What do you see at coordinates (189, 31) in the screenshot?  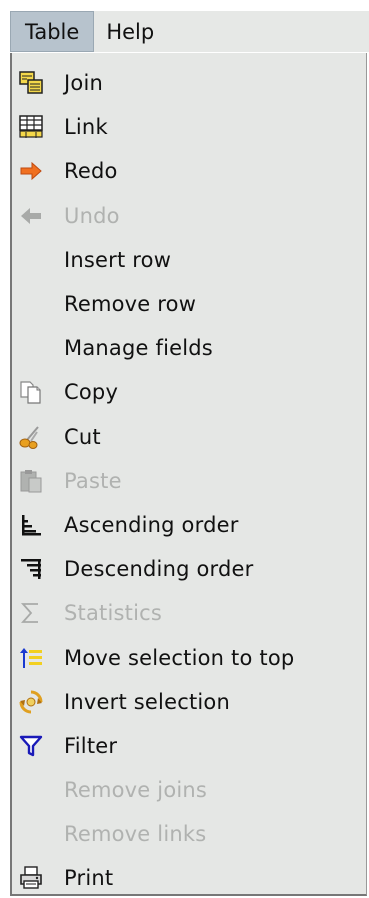 I see `menu-bar: Table Help` at bounding box center [189, 31].